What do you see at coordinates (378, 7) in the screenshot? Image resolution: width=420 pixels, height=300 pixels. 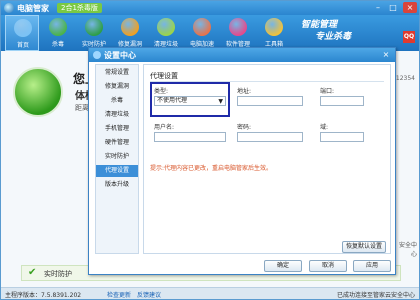 I see `minimize-button: –` at bounding box center [378, 7].